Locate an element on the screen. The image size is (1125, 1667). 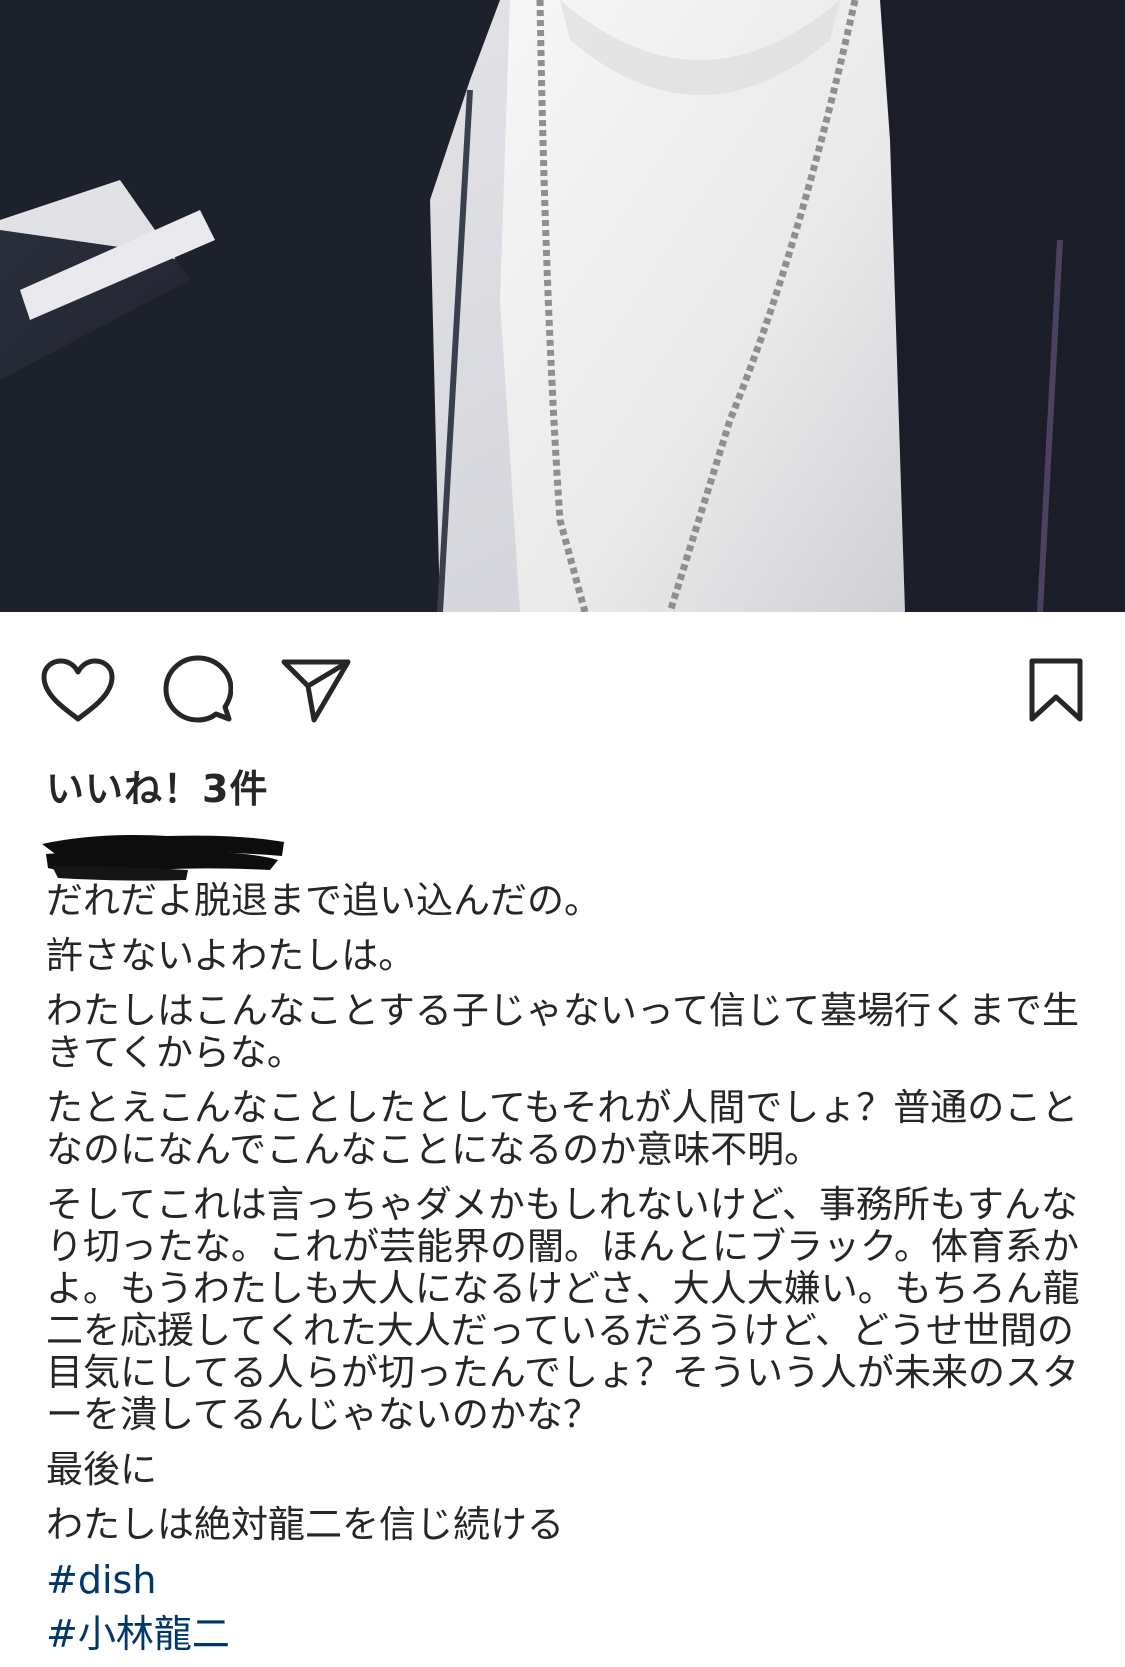
like-count: いいね！3件 is located at coordinates (157, 785).